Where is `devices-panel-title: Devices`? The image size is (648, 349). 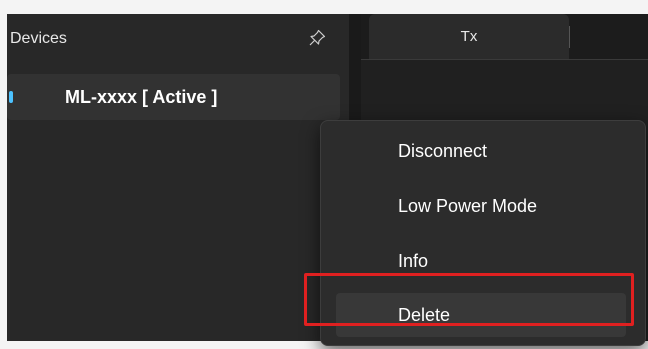 devices-panel-title: Devices is located at coordinates (38, 38).